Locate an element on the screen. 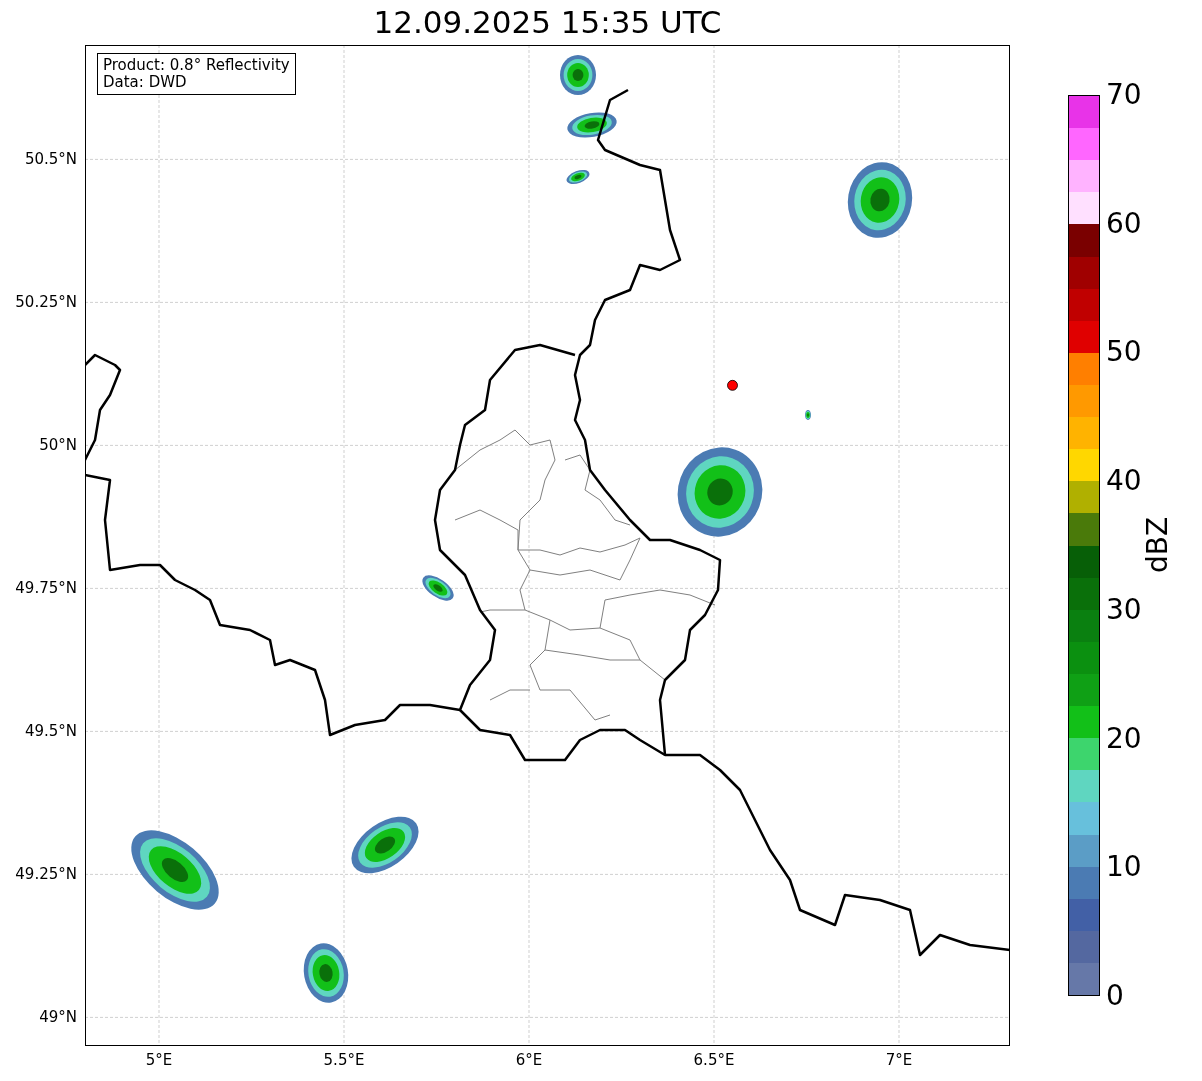  latitude-tick-label: 50°N is located at coordinates (58, 446).